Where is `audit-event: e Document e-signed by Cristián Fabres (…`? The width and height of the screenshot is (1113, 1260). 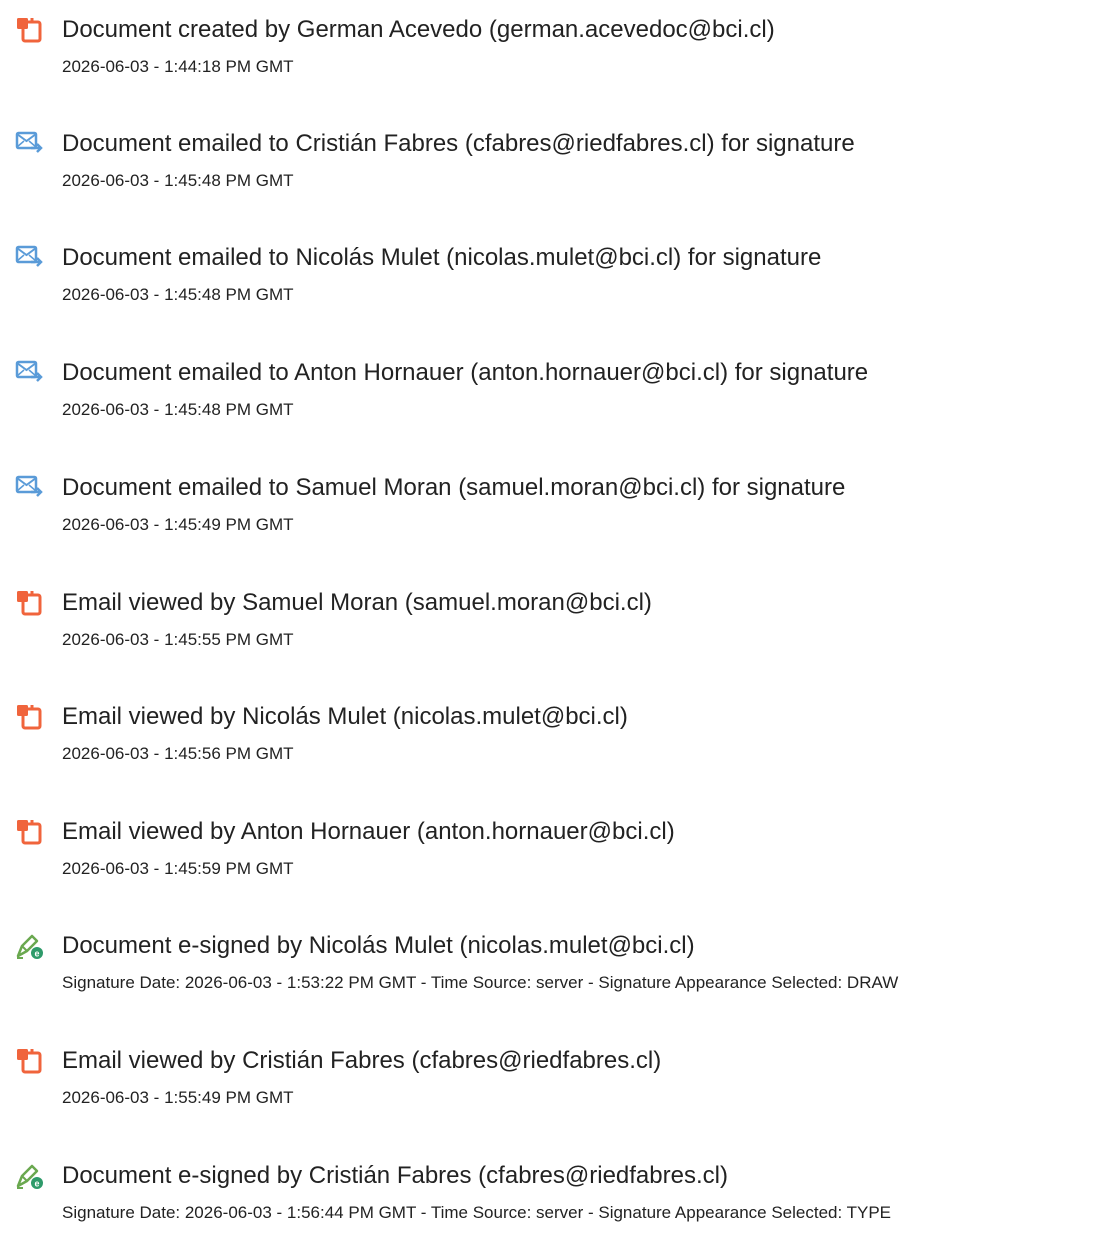
audit-event: e Document e-signed by Cristián Fabres (… is located at coordinates (556, 1210).